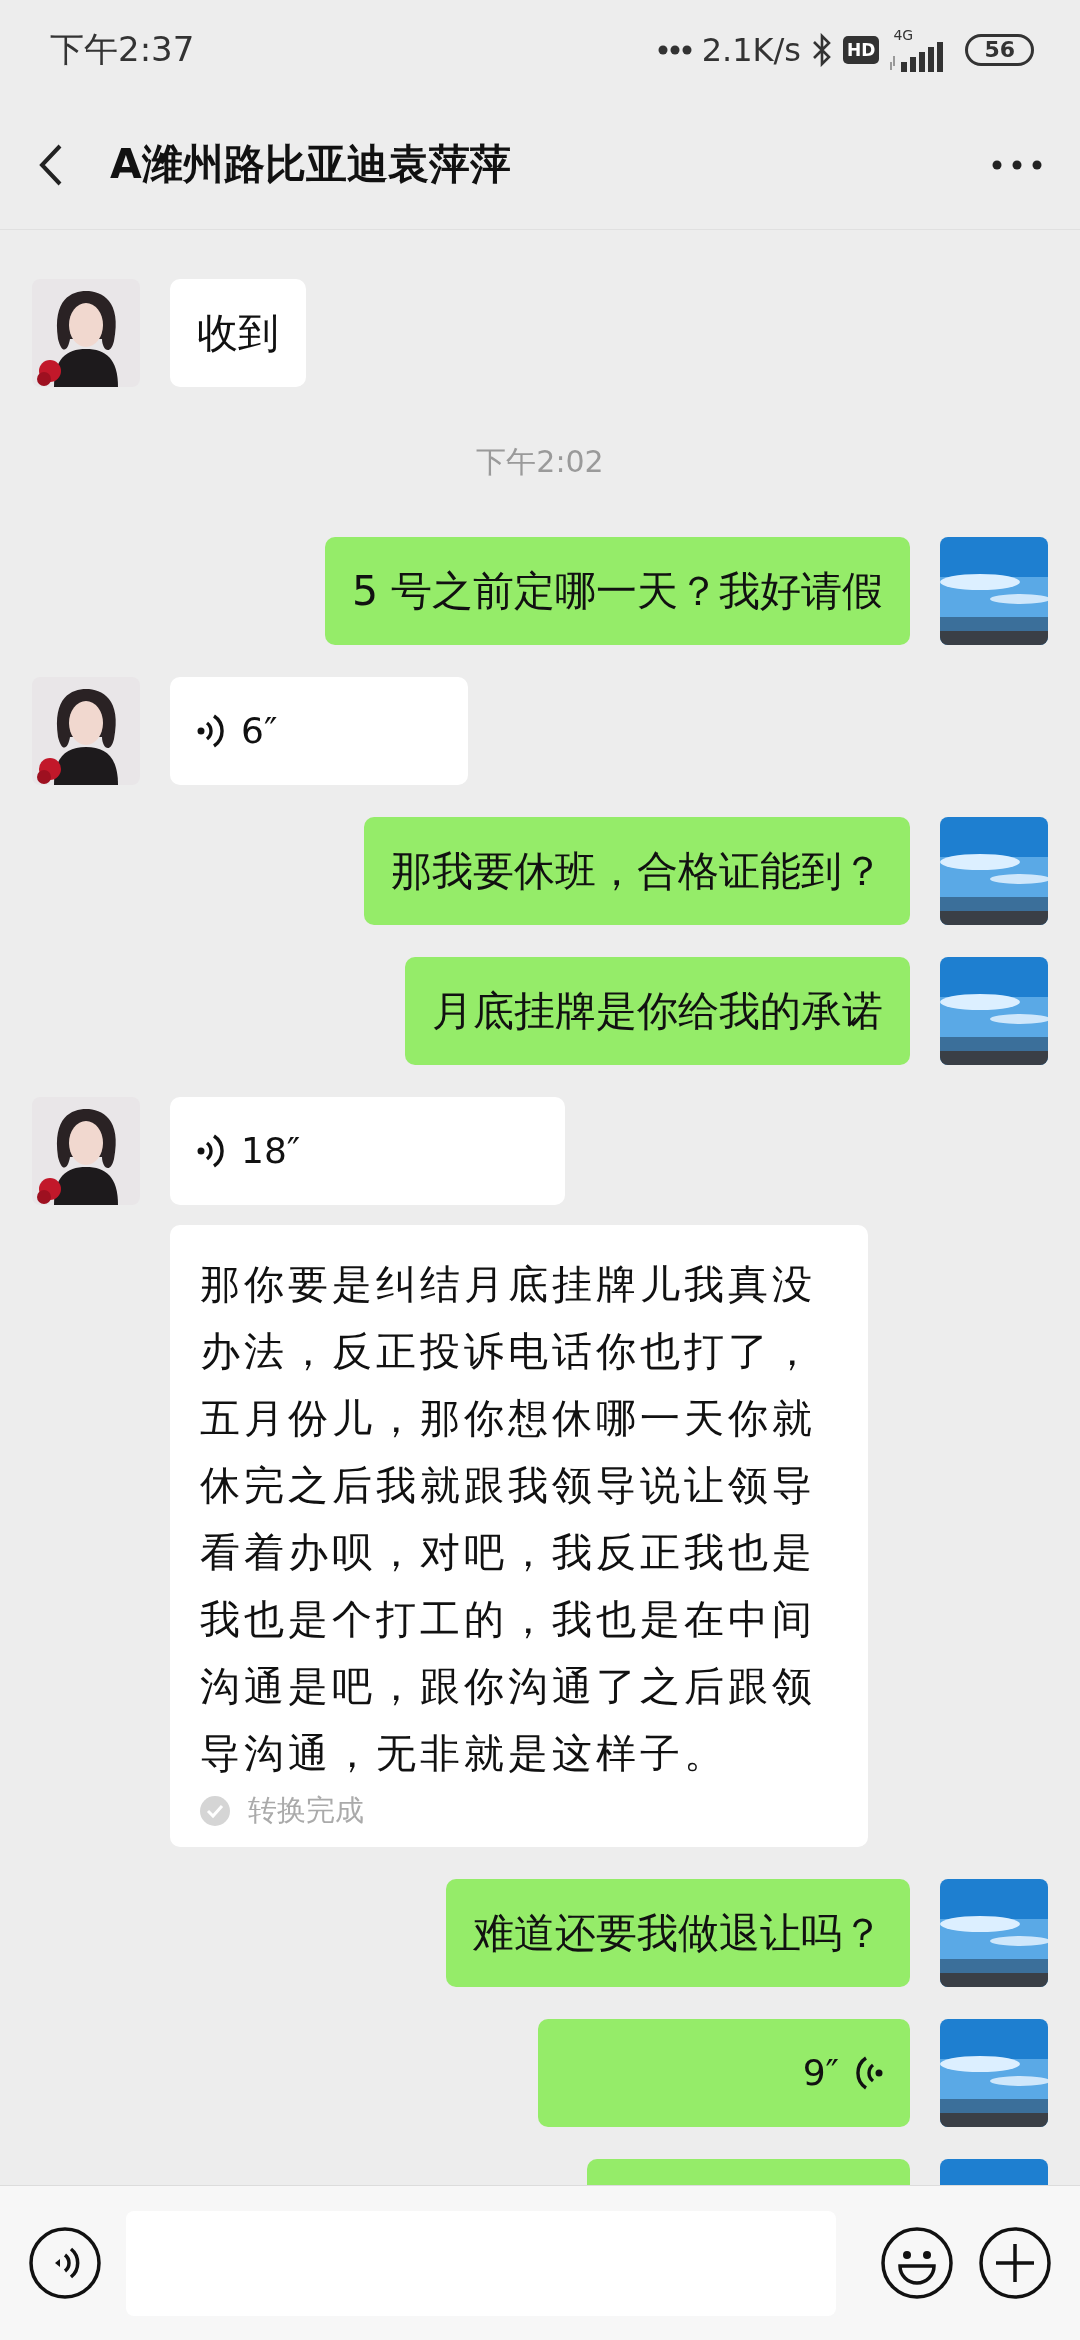  What do you see at coordinates (1015, 2263) in the screenshot?
I see `plus-icon` at bounding box center [1015, 2263].